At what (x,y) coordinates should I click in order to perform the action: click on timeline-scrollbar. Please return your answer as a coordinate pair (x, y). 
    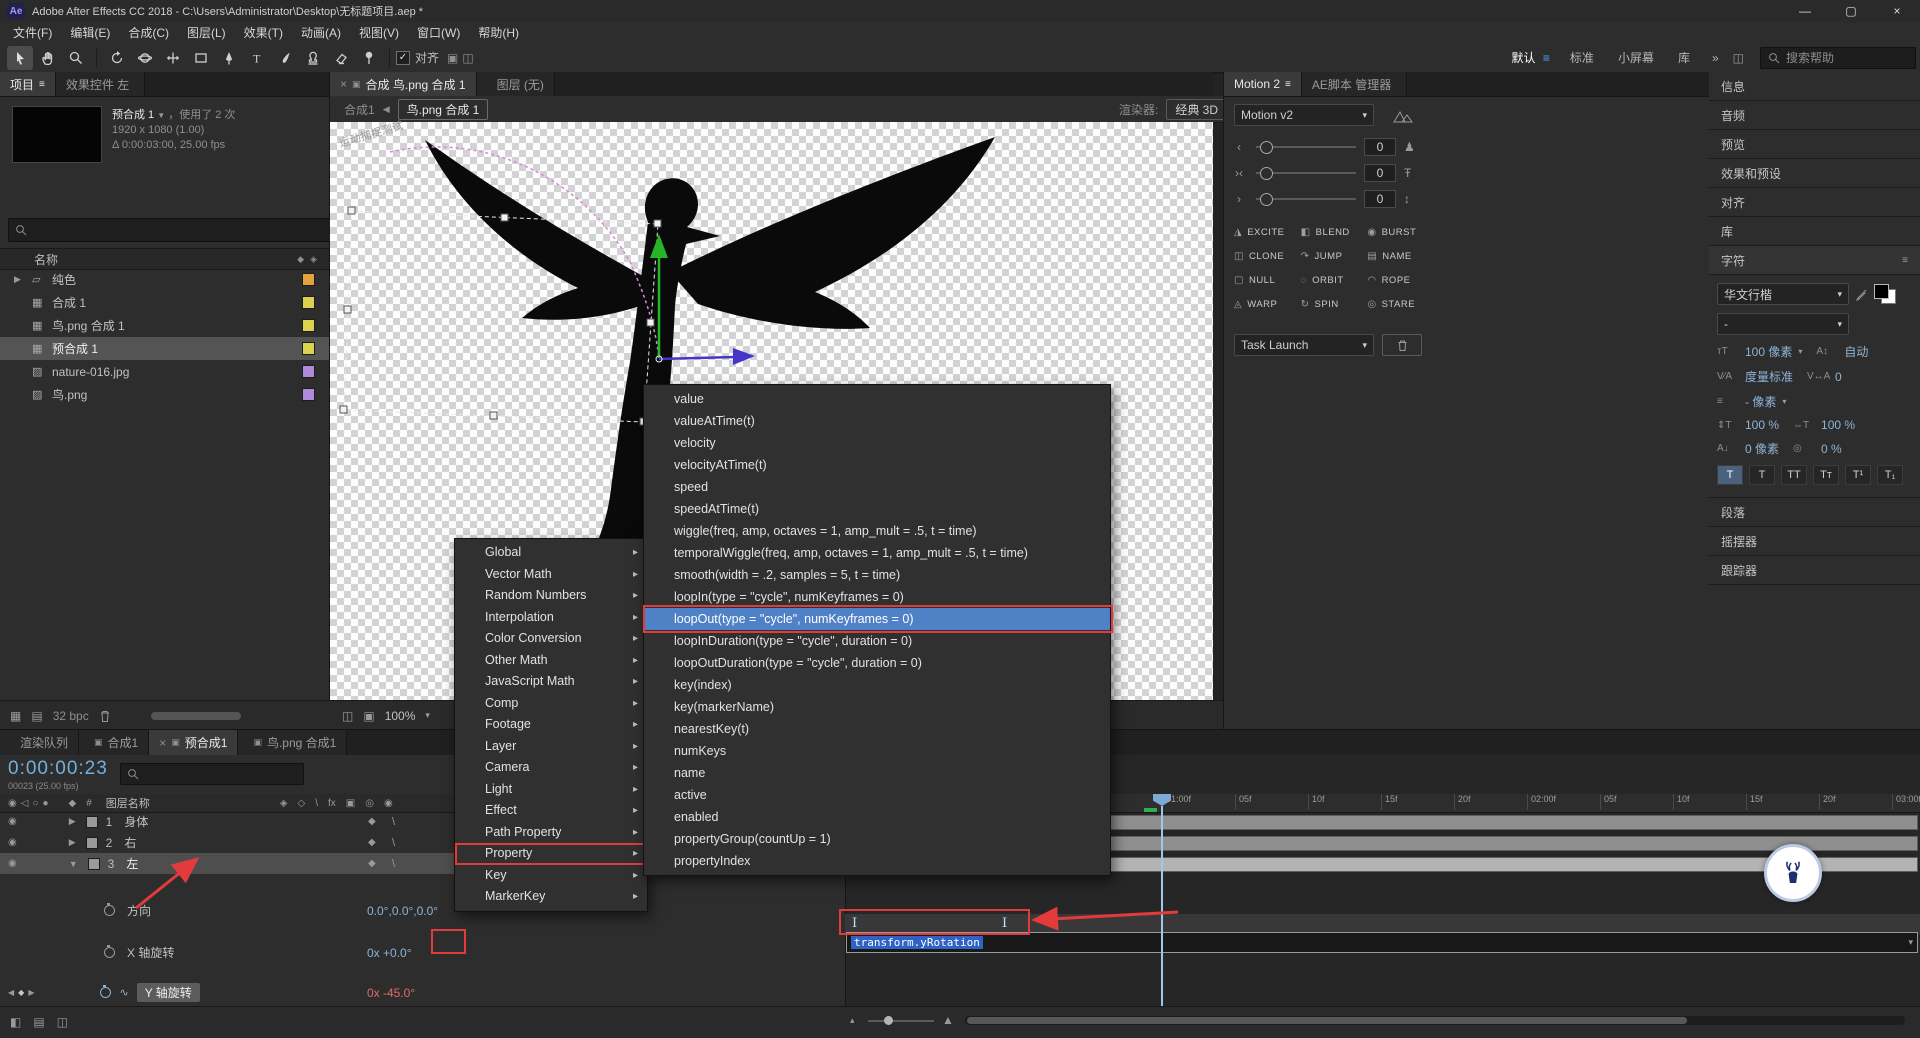
    Looking at the image, I should click on (1435, 1020).